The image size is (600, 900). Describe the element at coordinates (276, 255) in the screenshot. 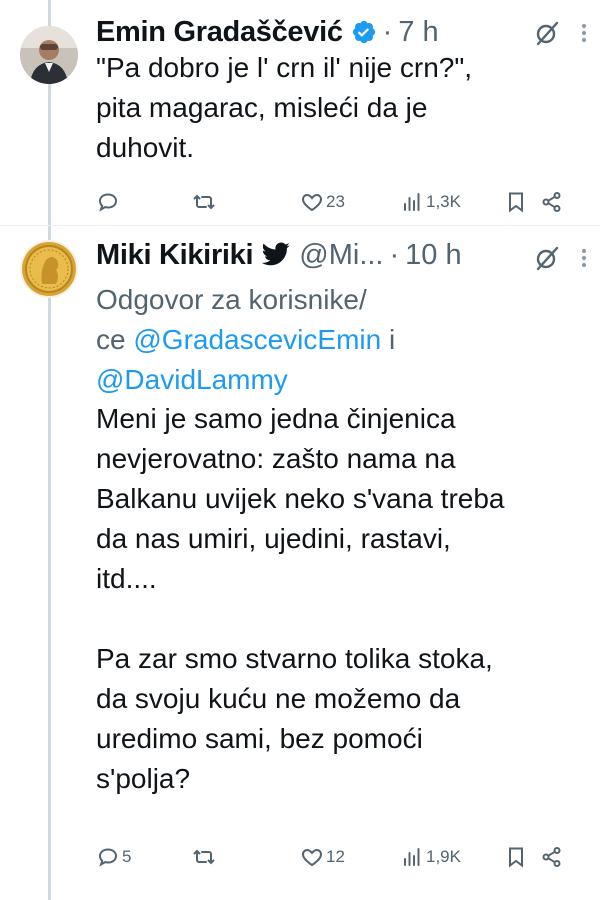

I see `bird-icon` at that location.